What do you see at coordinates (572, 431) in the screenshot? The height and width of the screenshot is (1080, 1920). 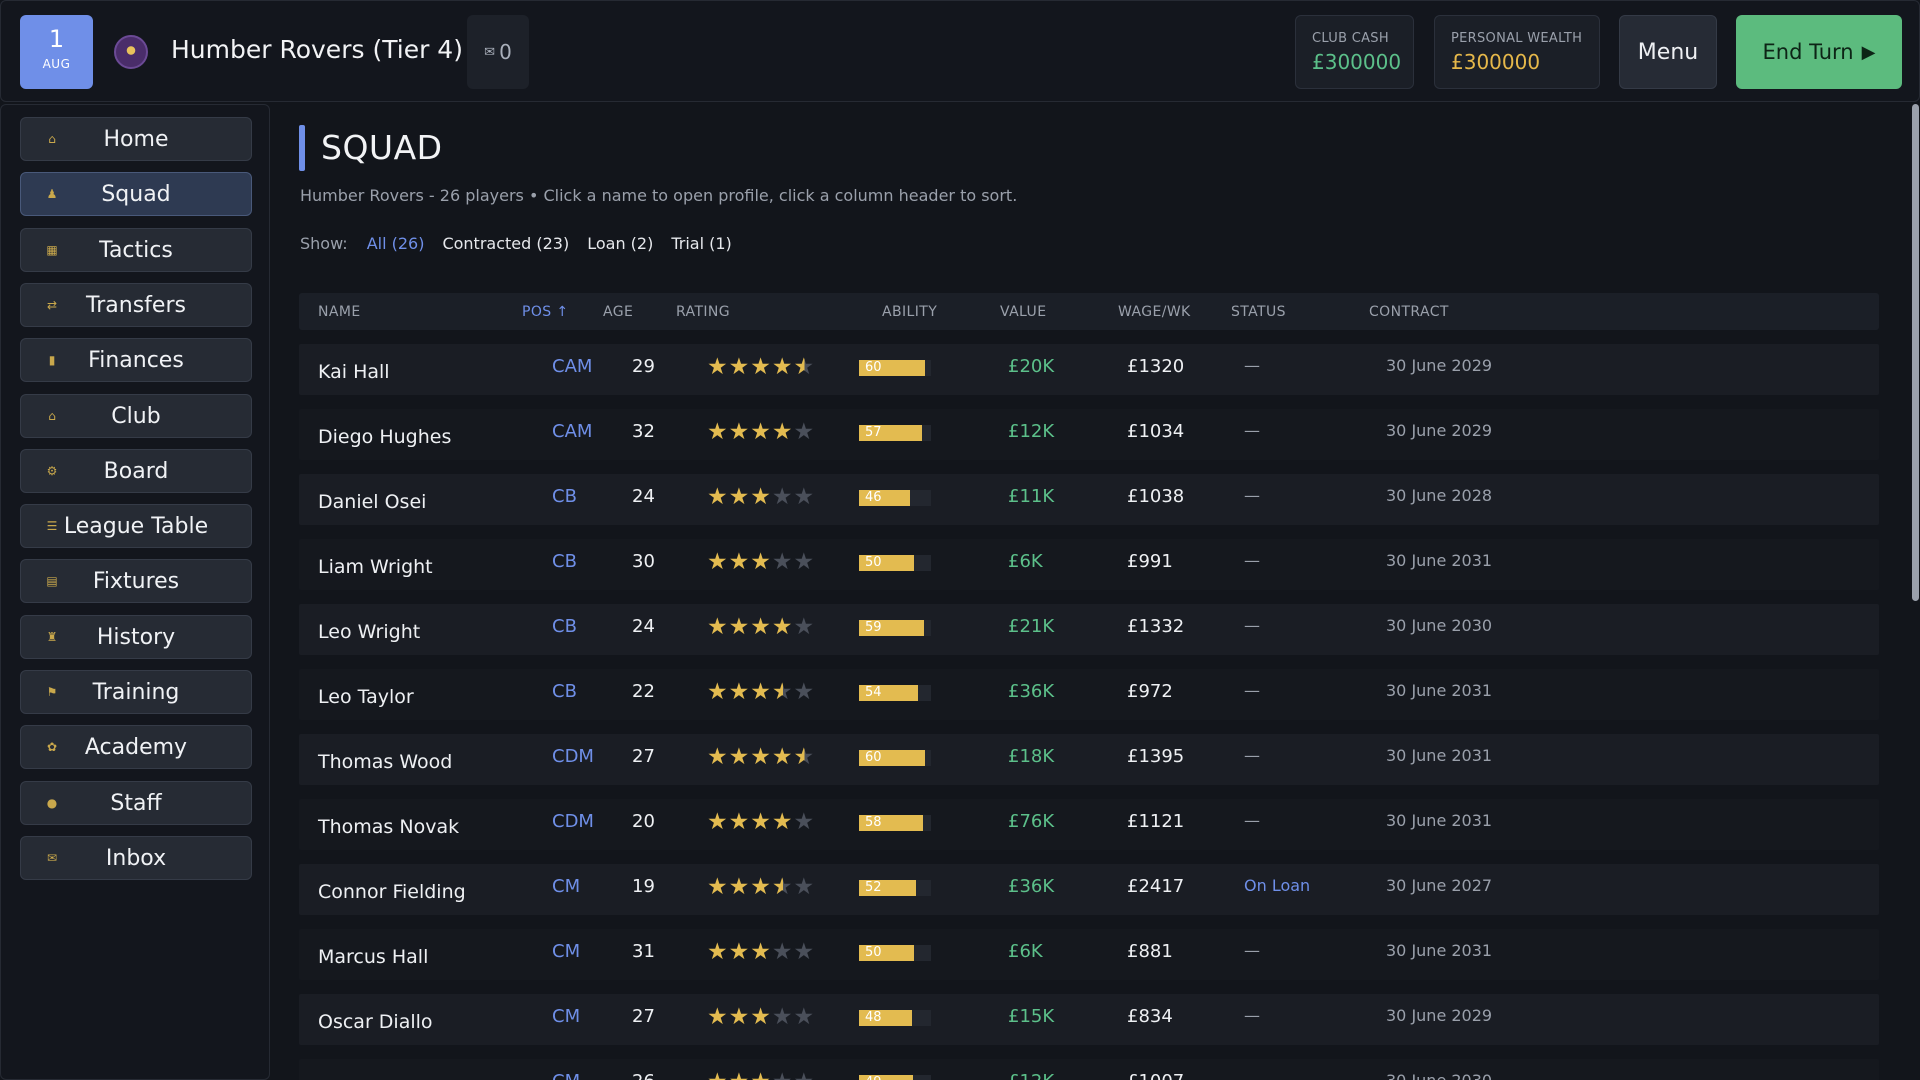 I see `player-position: CAM` at bounding box center [572, 431].